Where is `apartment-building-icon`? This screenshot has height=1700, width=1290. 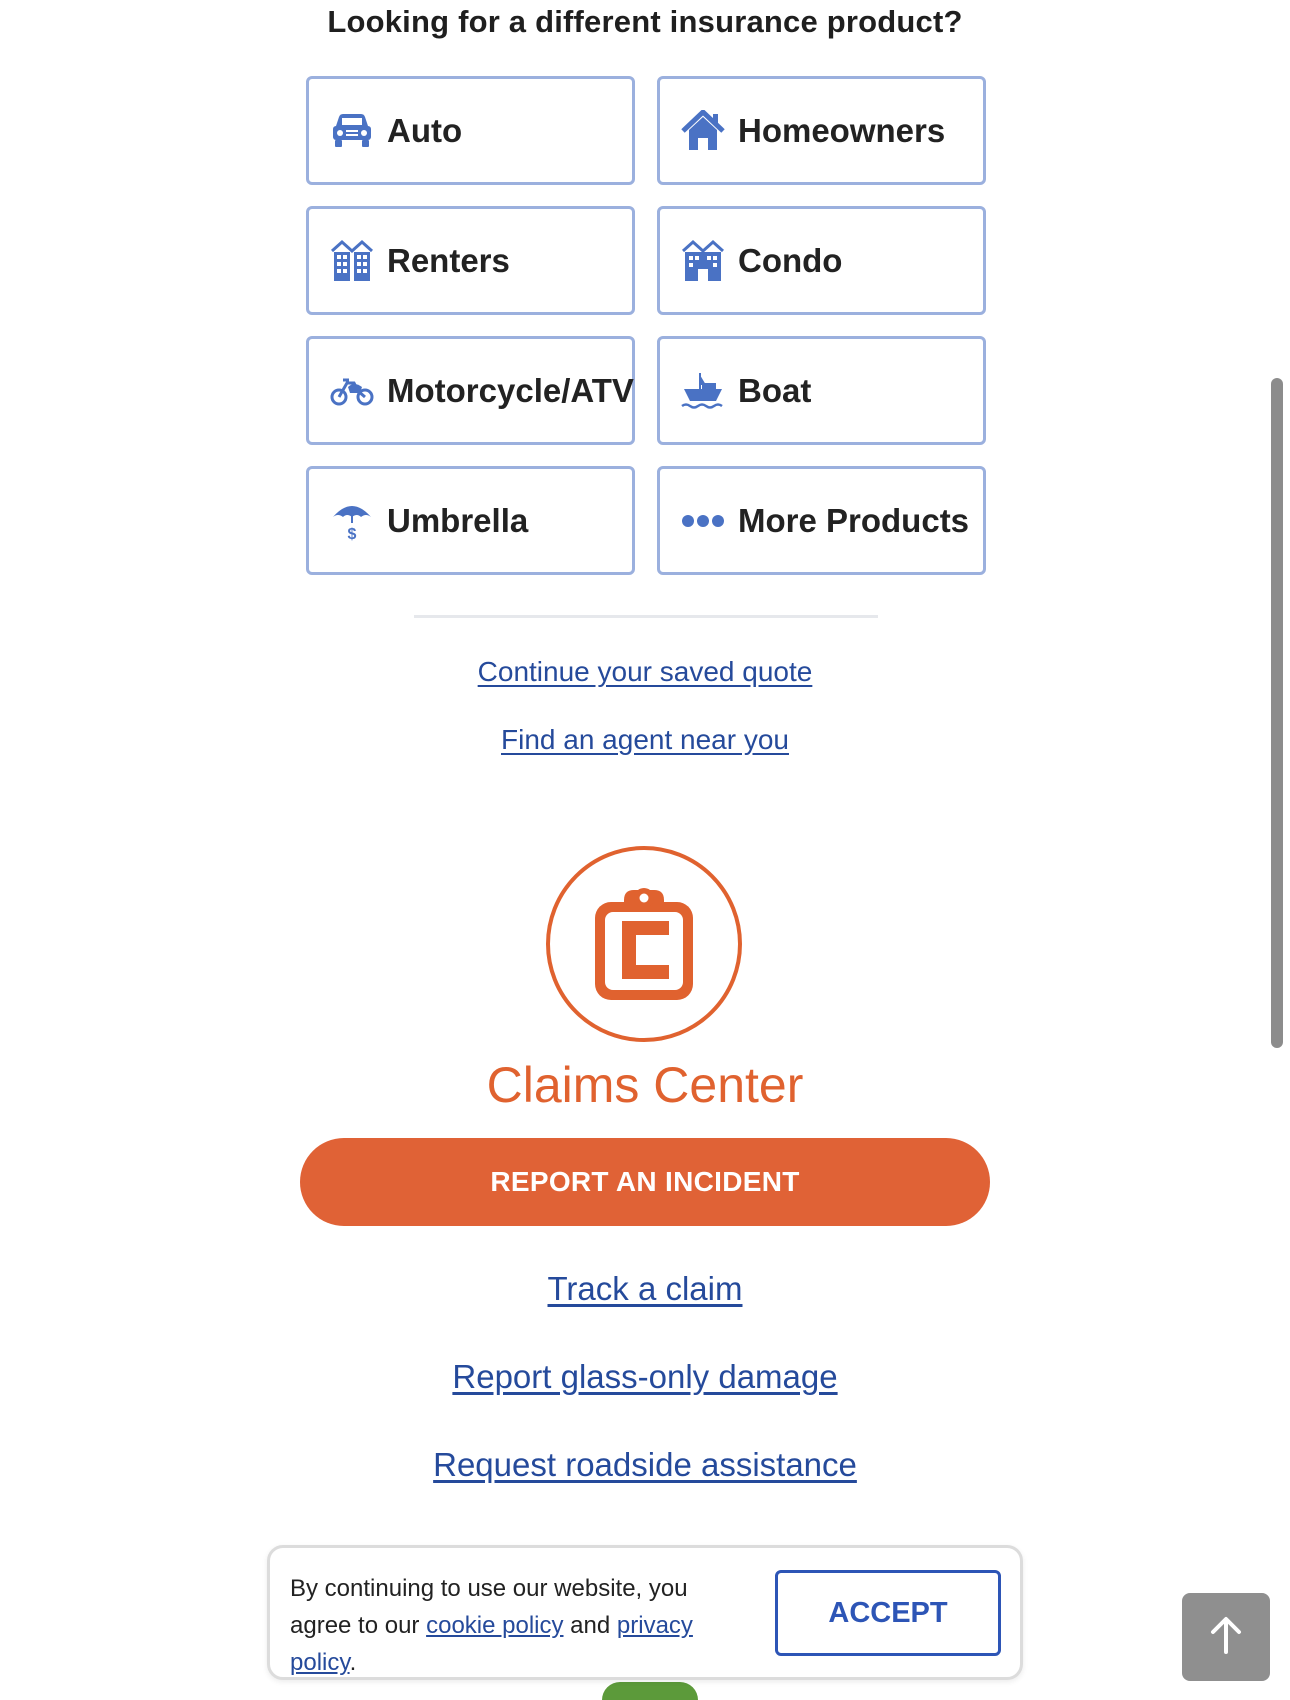 apartment-building-icon is located at coordinates (352, 261).